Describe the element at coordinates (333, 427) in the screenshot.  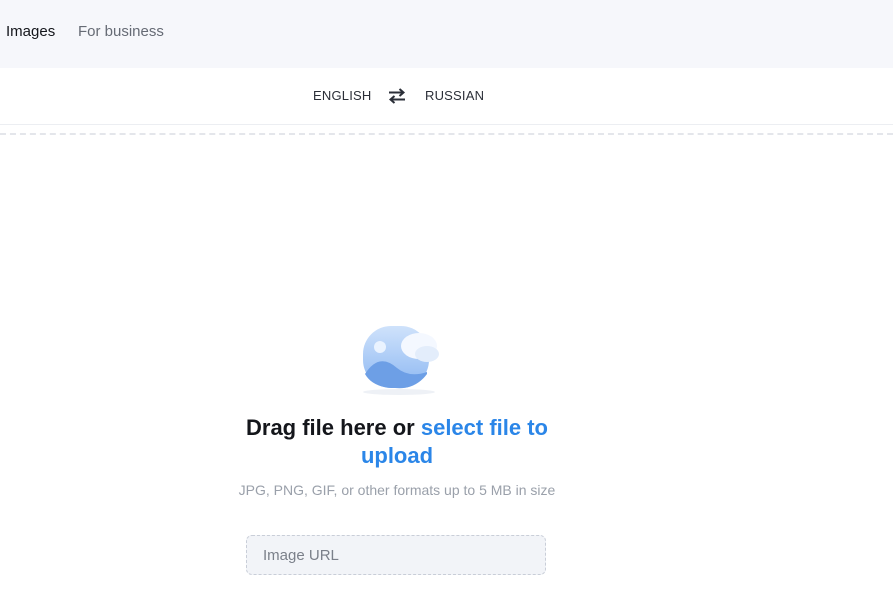
I see `headline-text: Drag file here or` at that location.